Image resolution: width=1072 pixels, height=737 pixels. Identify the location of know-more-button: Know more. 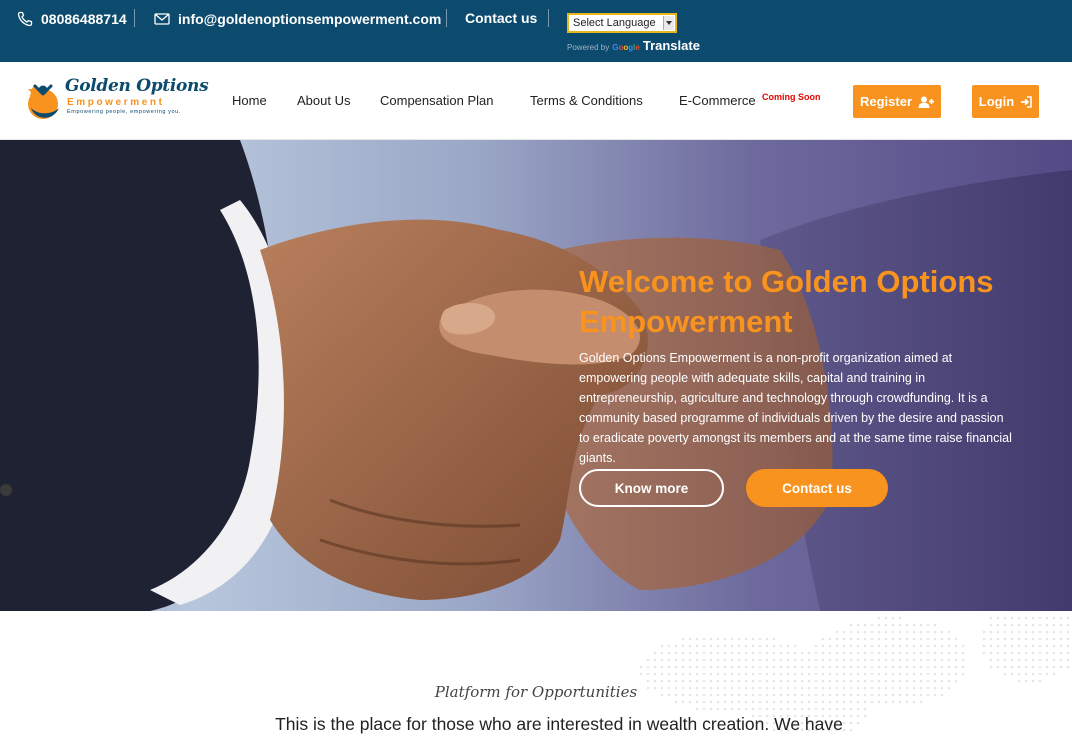
(651, 488).